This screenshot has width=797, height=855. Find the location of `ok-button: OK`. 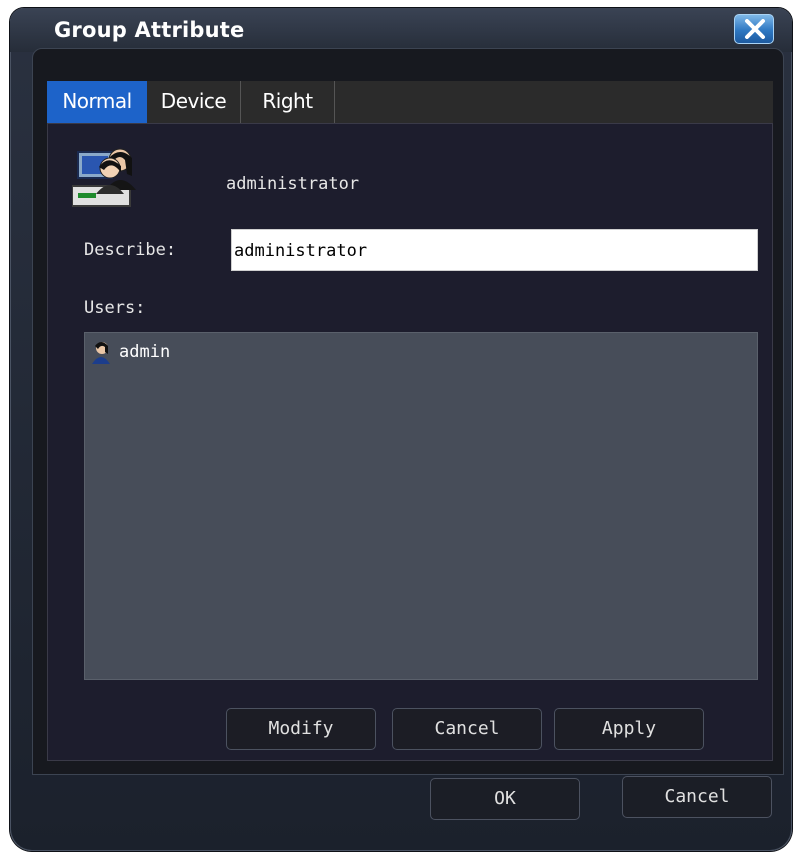

ok-button: OK is located at coordinates (505, 799).